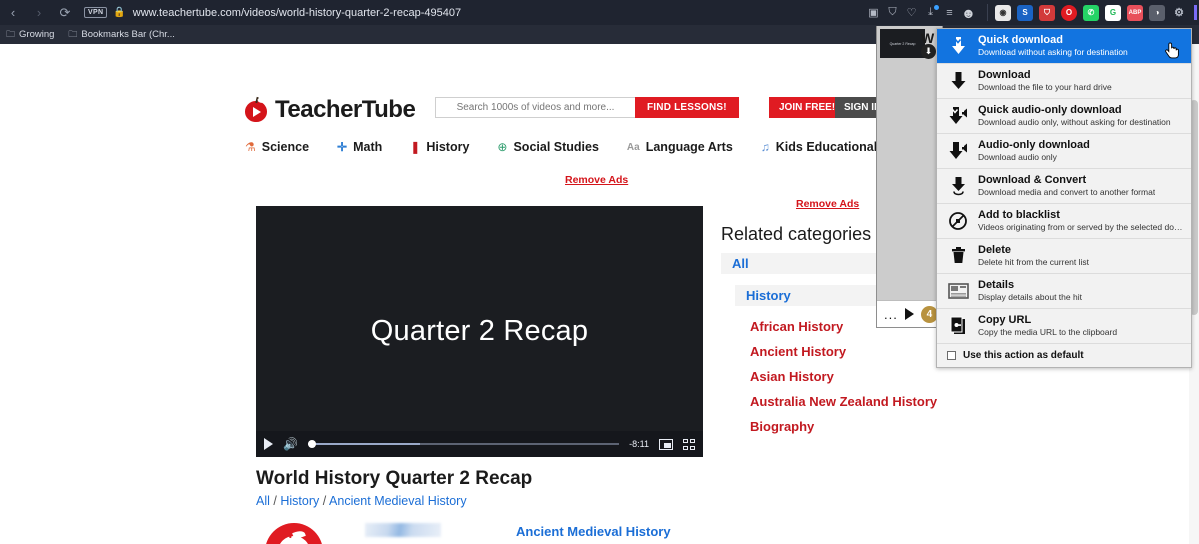  What do you see at coordinates (1113, 12) in the screenshot?
I see `ext-grammarly-icon: G` at bounding box center [1113, 12].